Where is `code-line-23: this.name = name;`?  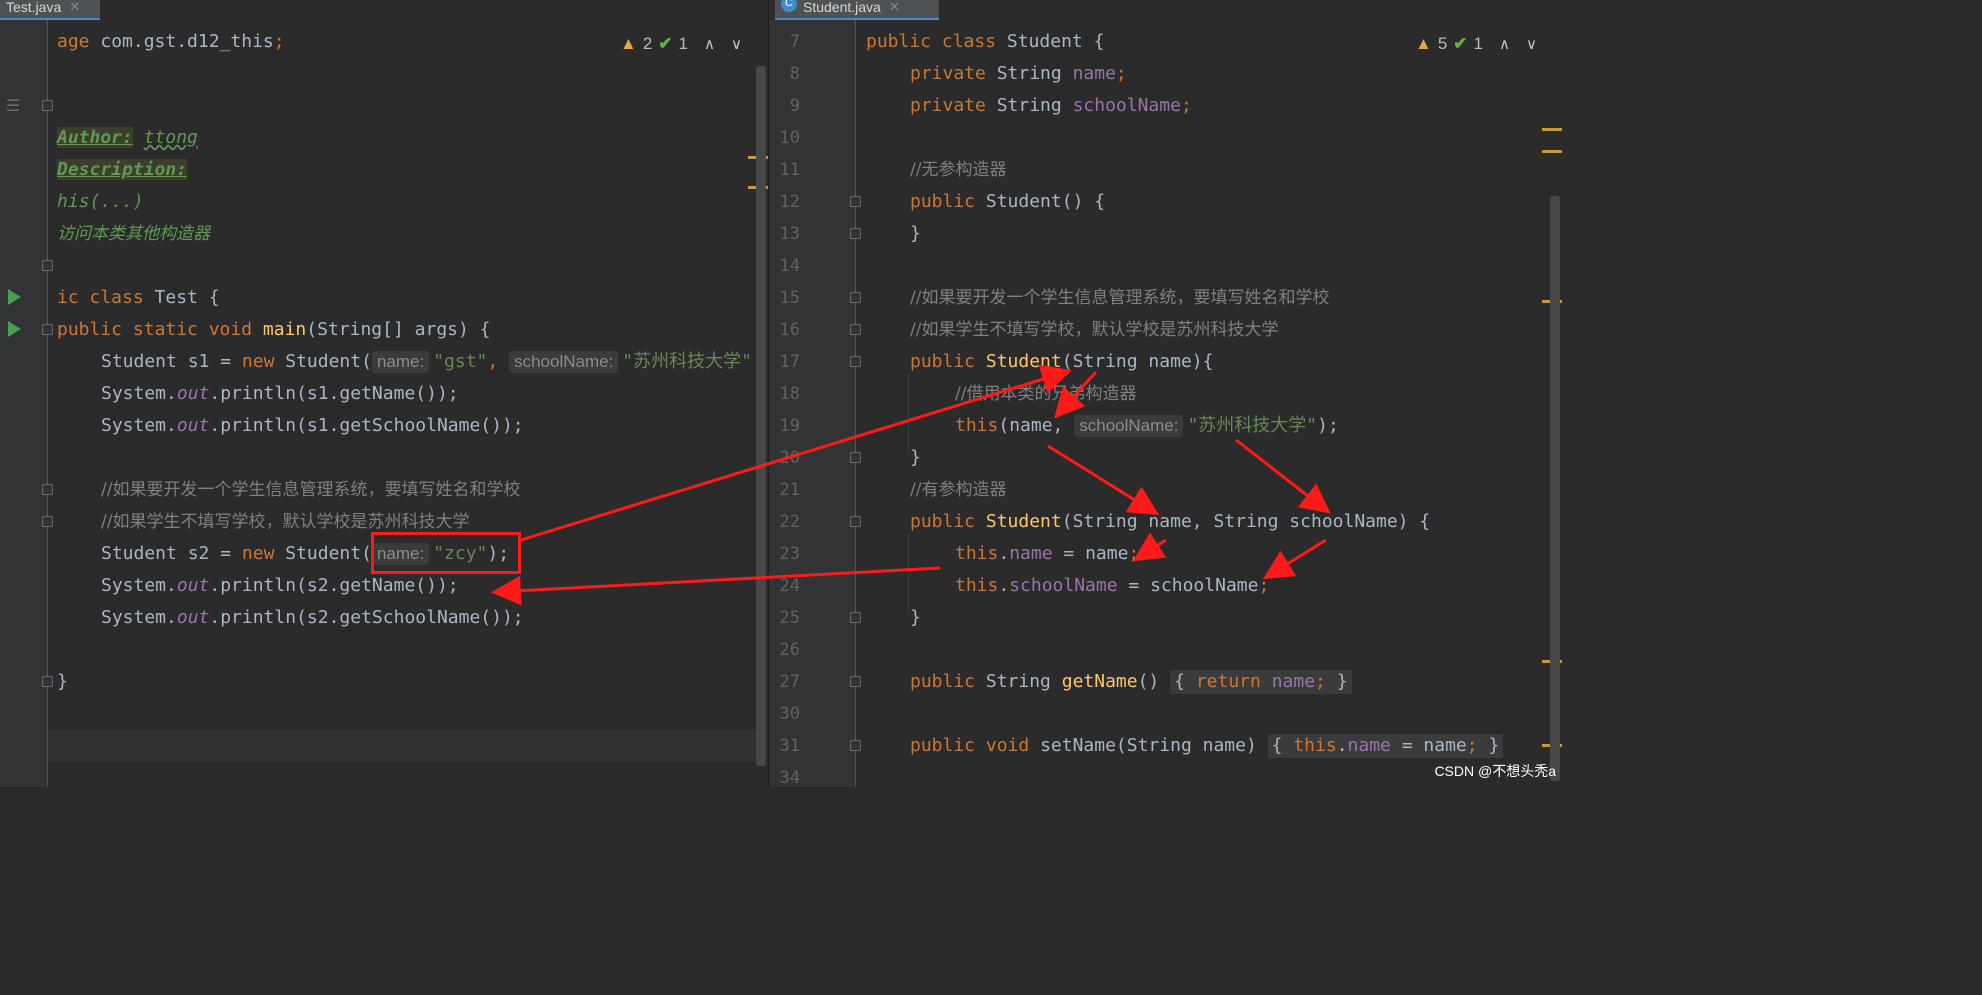
code-line-23: this.name = name; is located at coordinates (1047, 553).